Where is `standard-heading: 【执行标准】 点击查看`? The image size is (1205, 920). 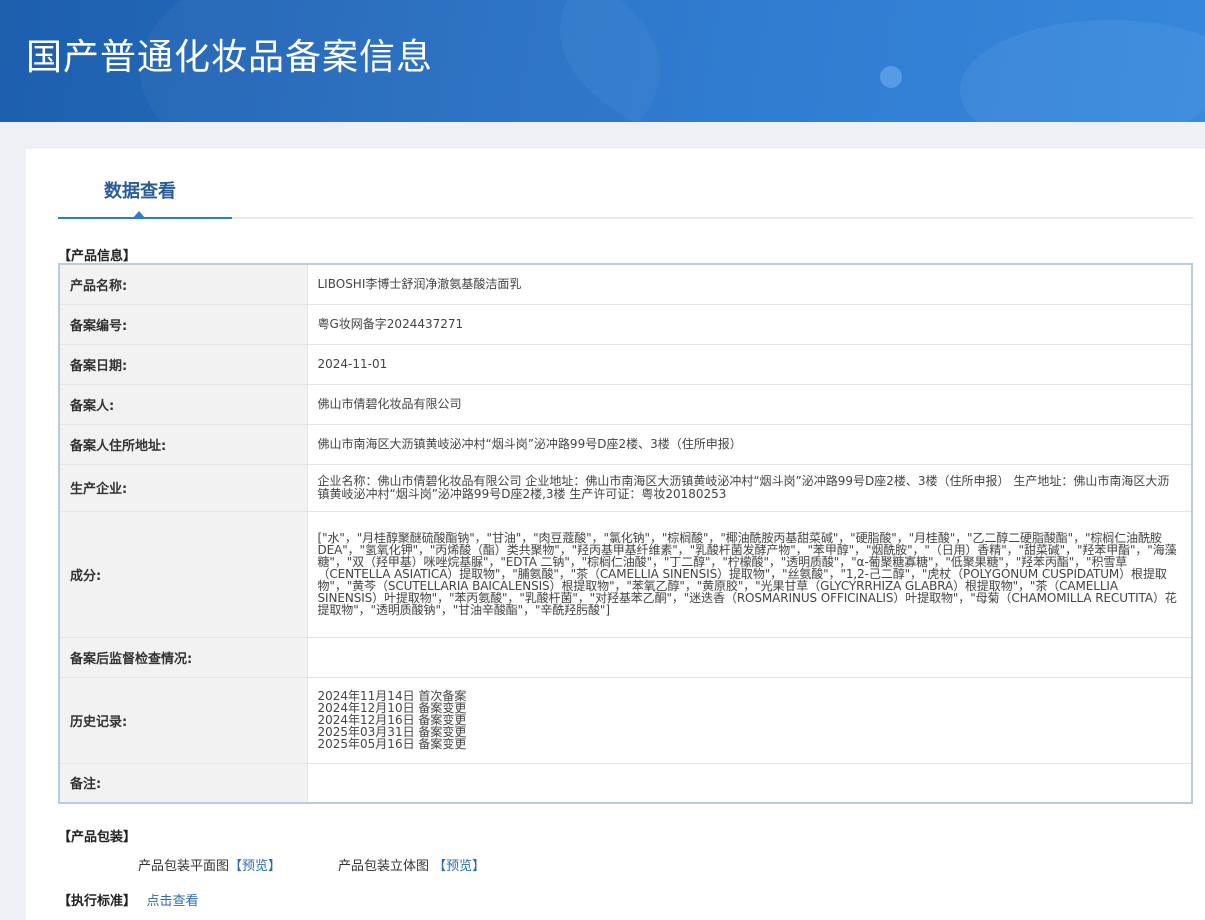 standard-heading: 【执行标准】 点击查看 is located at coordinates (128, 899).